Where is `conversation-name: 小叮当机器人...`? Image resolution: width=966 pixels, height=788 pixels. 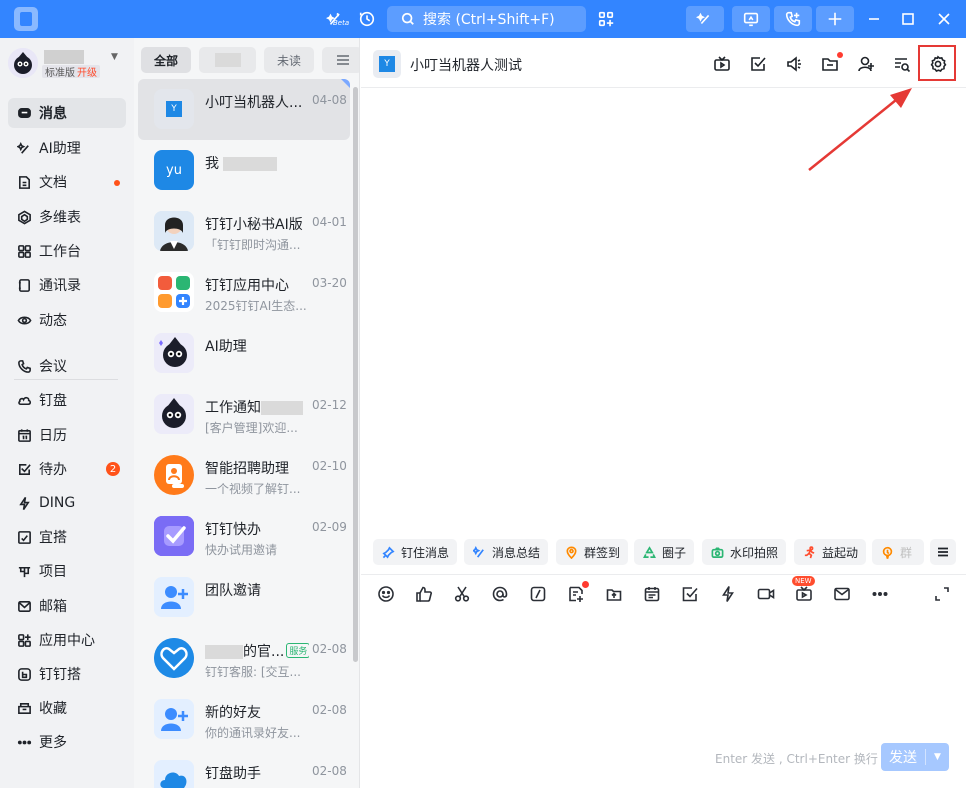 conversation-name: 小叮当机器人... is located at coordinates (254, 103).